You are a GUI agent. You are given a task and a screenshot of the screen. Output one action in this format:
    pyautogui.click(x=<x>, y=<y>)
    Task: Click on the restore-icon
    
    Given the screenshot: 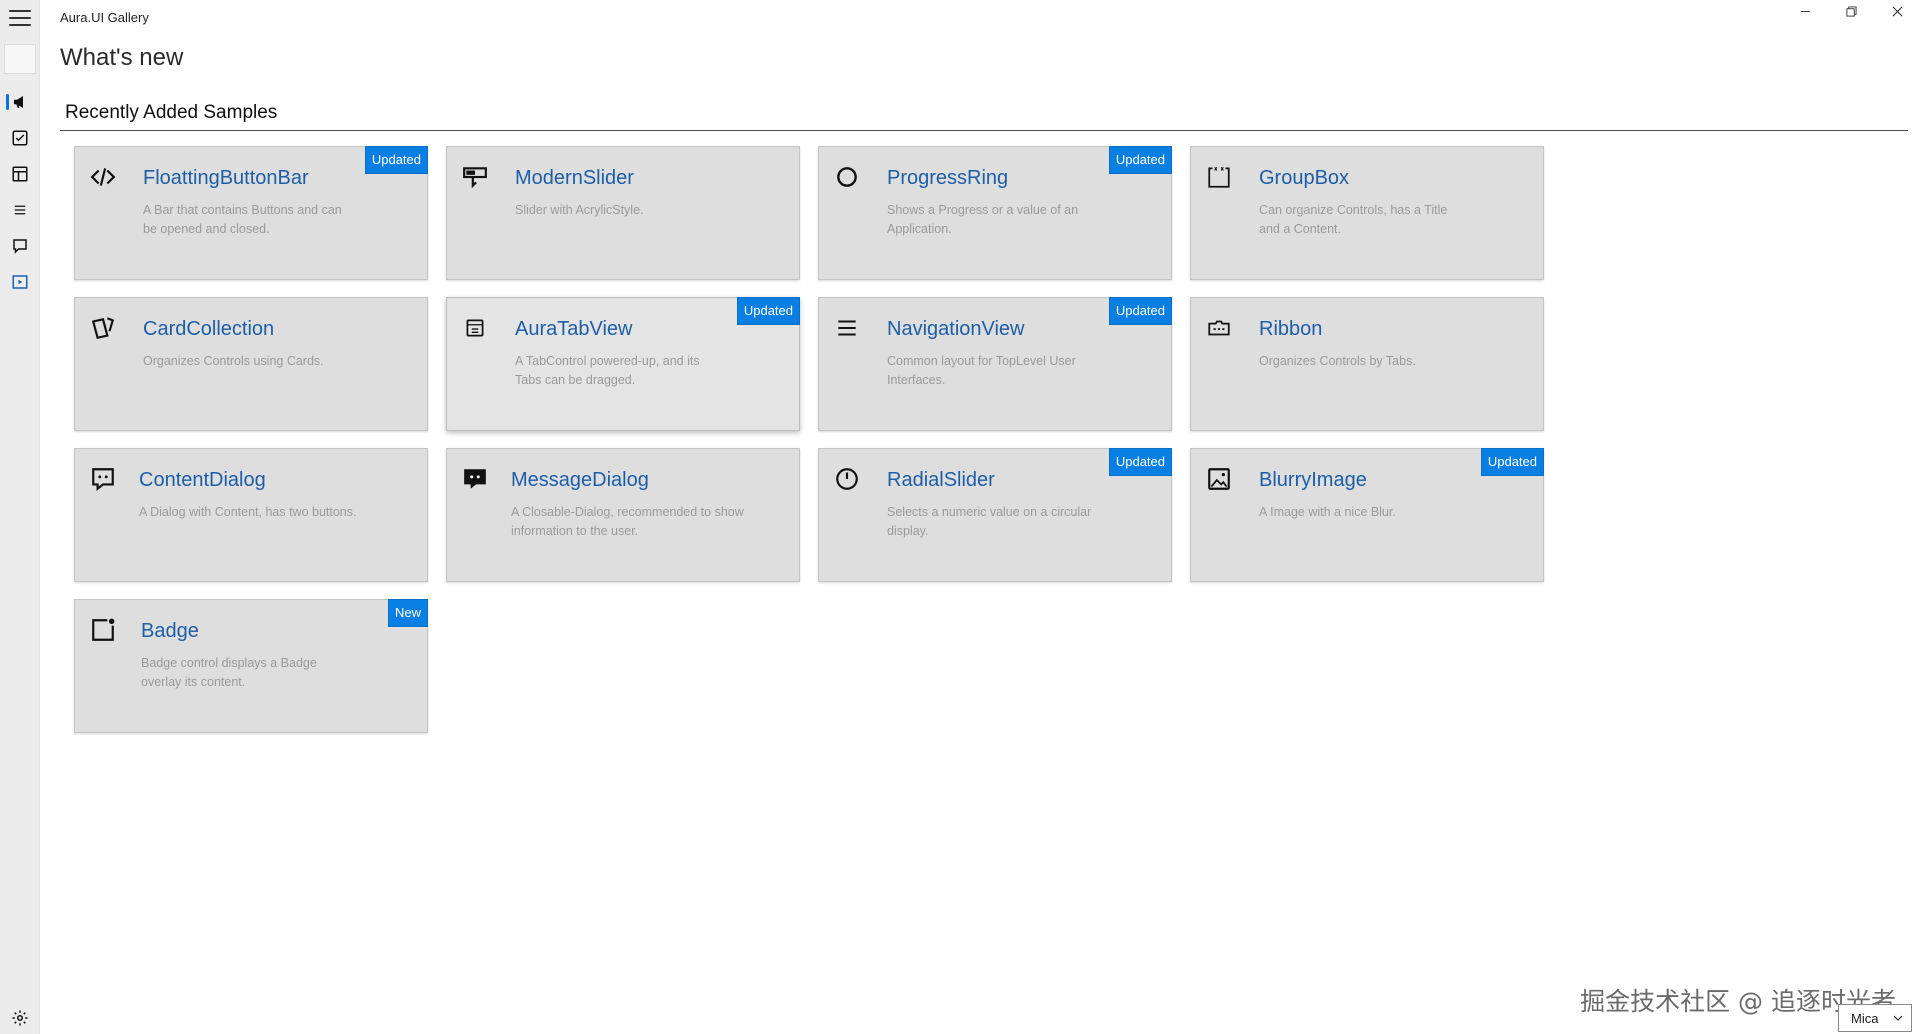 What is the action you would take?
    pyautogui.click(x=1851, y=11)
    